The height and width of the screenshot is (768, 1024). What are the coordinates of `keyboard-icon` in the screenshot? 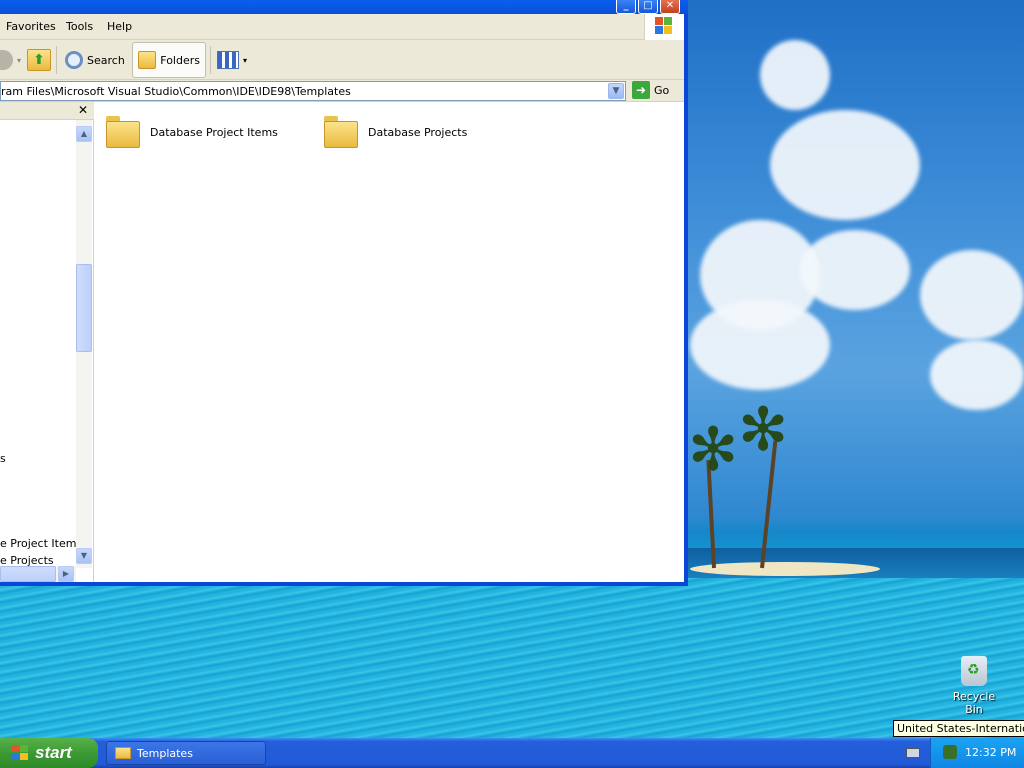 It's located at (913, 753).